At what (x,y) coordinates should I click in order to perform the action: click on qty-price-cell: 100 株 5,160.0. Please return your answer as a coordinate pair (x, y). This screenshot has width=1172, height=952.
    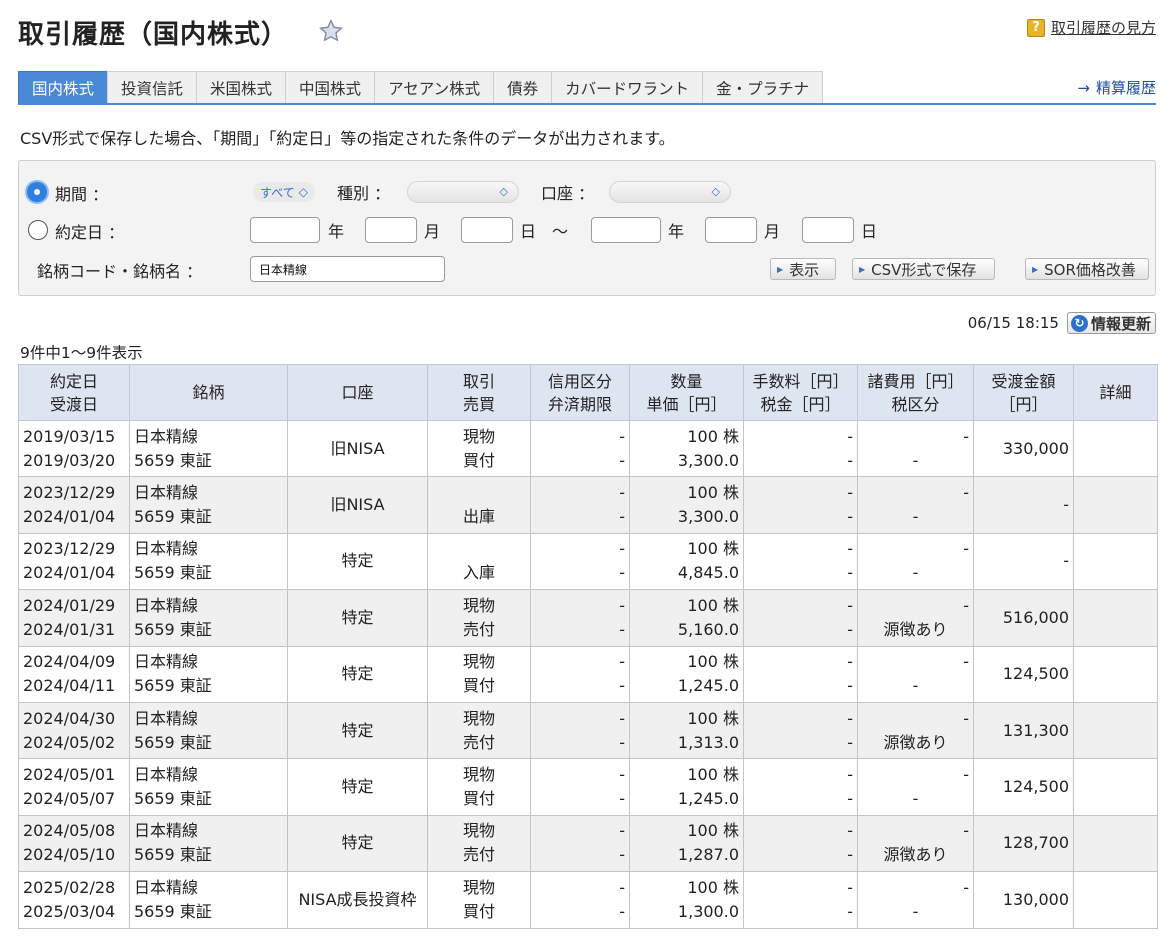
    Looking at the image, I should click on (686, 618).